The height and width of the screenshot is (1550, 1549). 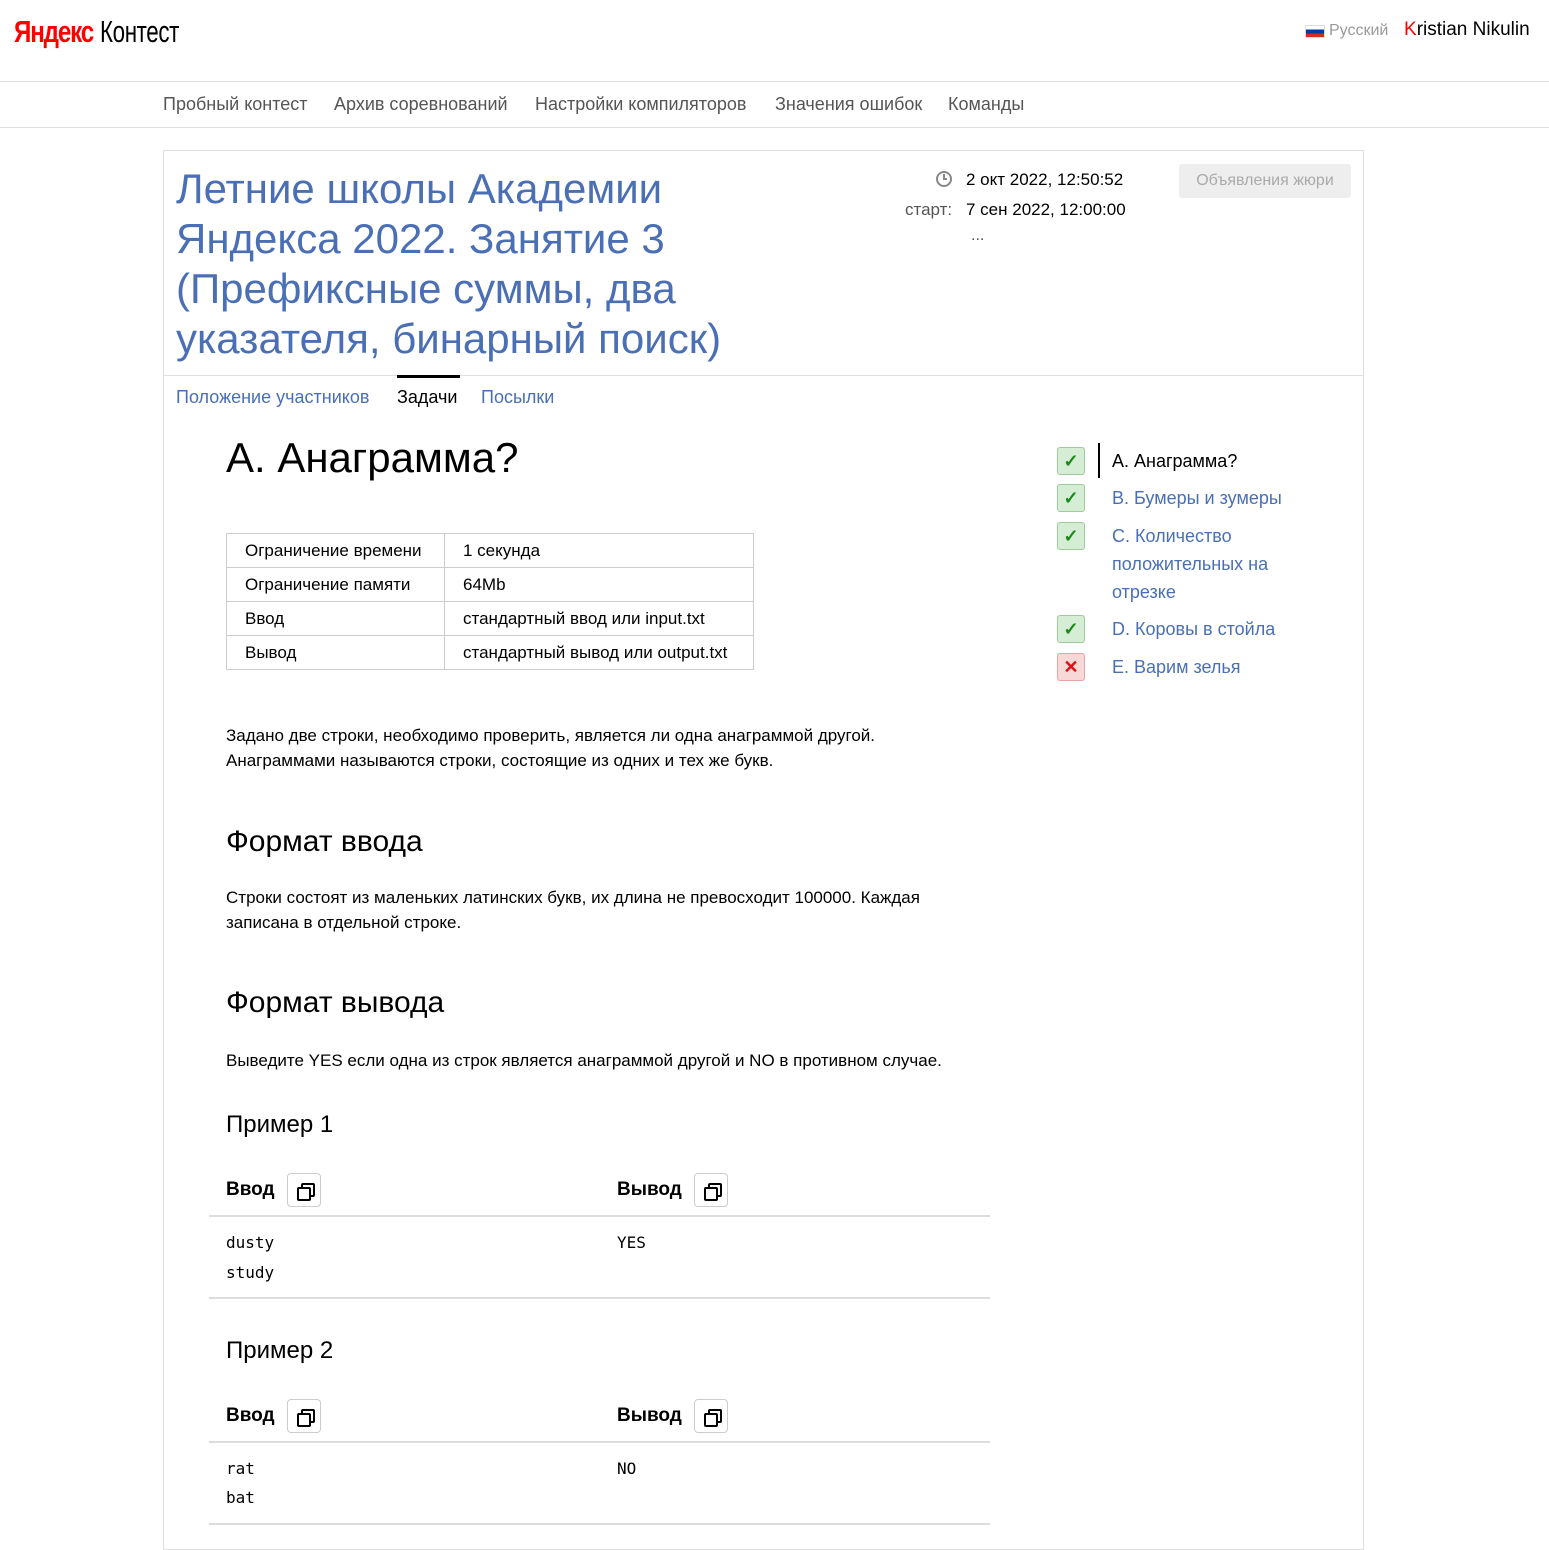 What do you see at coordinates (428, 376) in the screenshot?
I see `active-tab-indicator` at bounding box center [428, 376].